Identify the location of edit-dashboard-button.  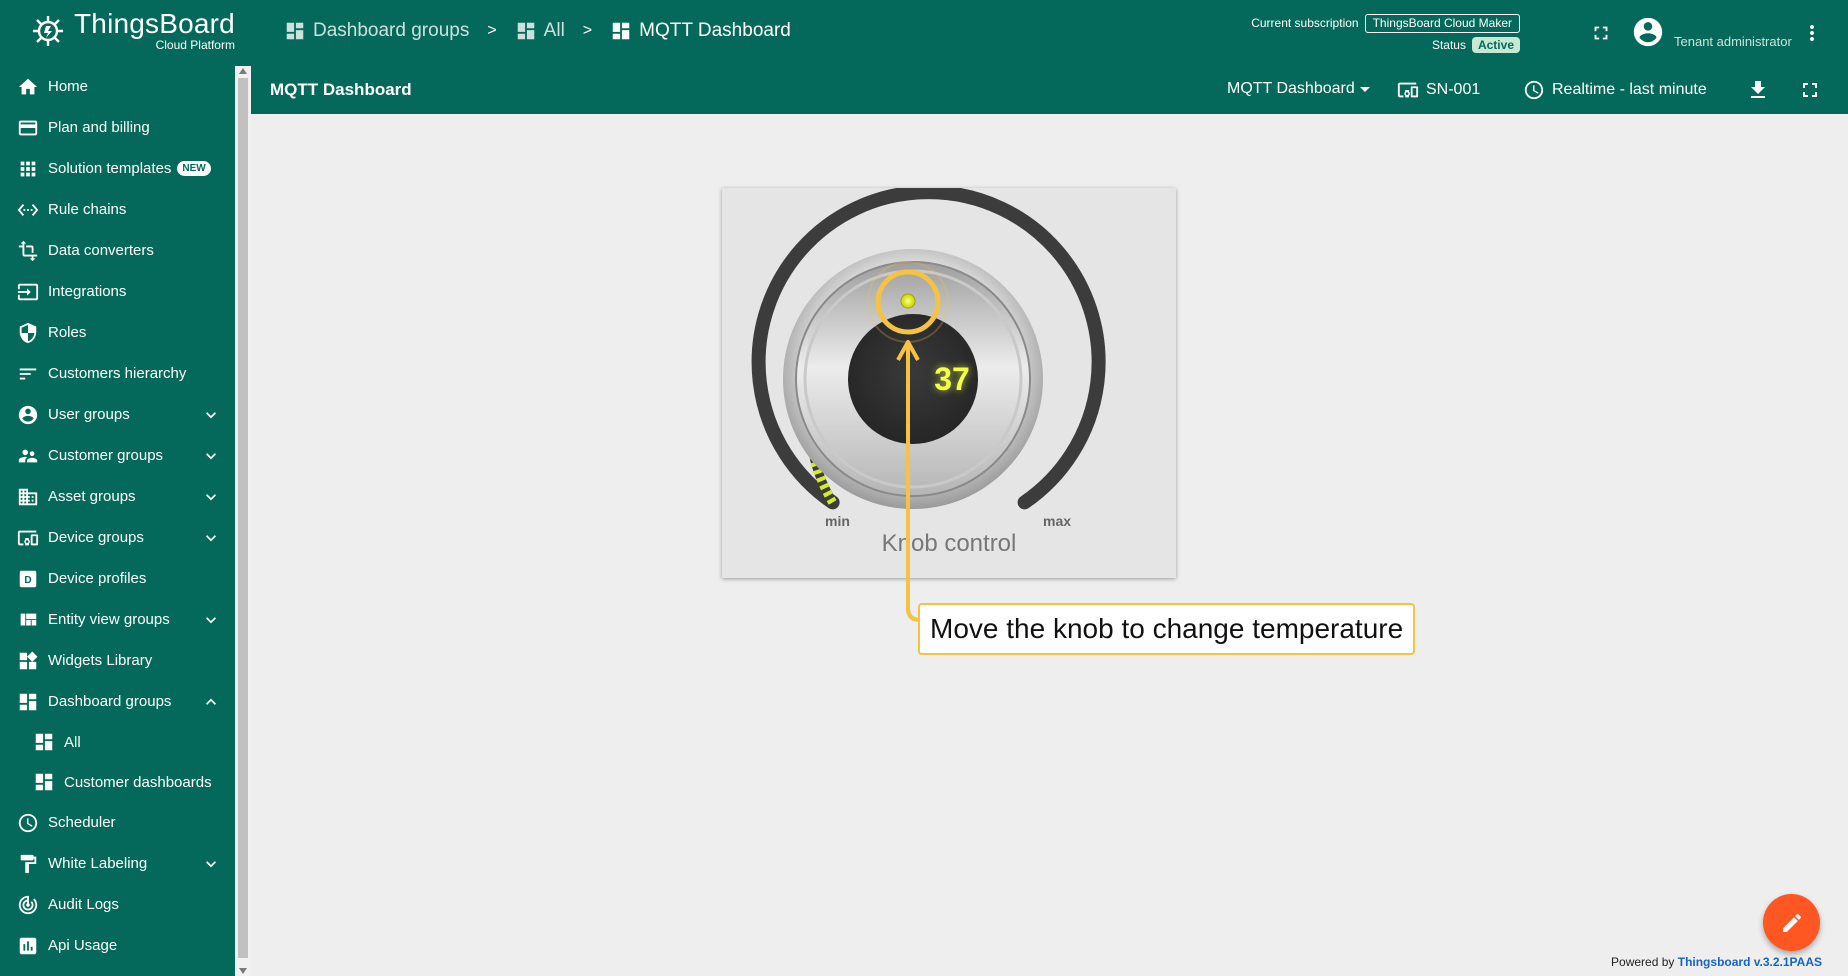
(1791, 922).